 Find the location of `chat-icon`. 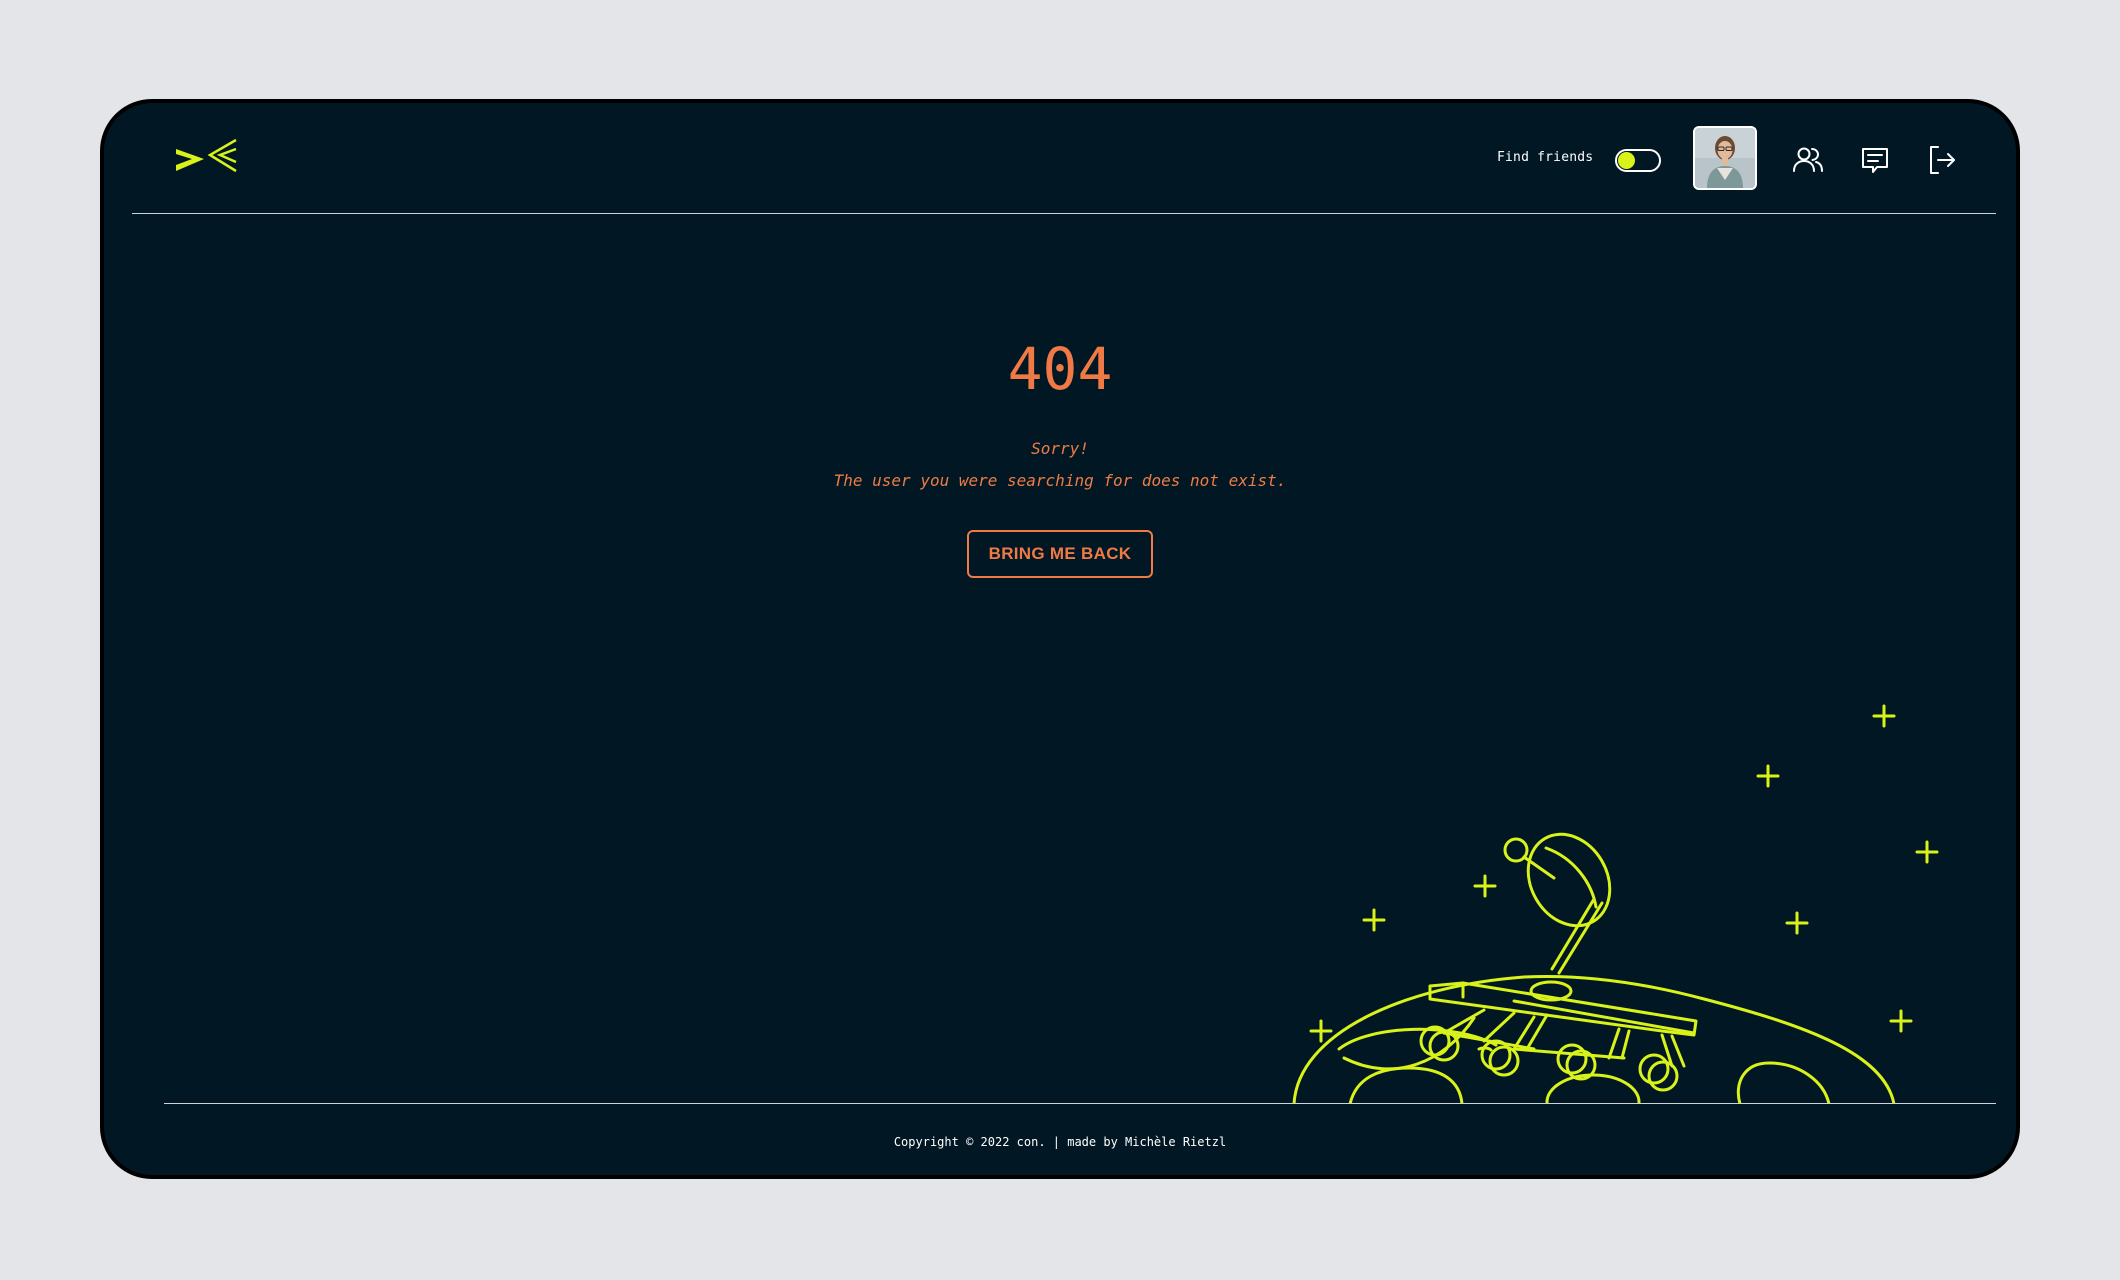

chat-icon is located at coordinates (1875, 160).